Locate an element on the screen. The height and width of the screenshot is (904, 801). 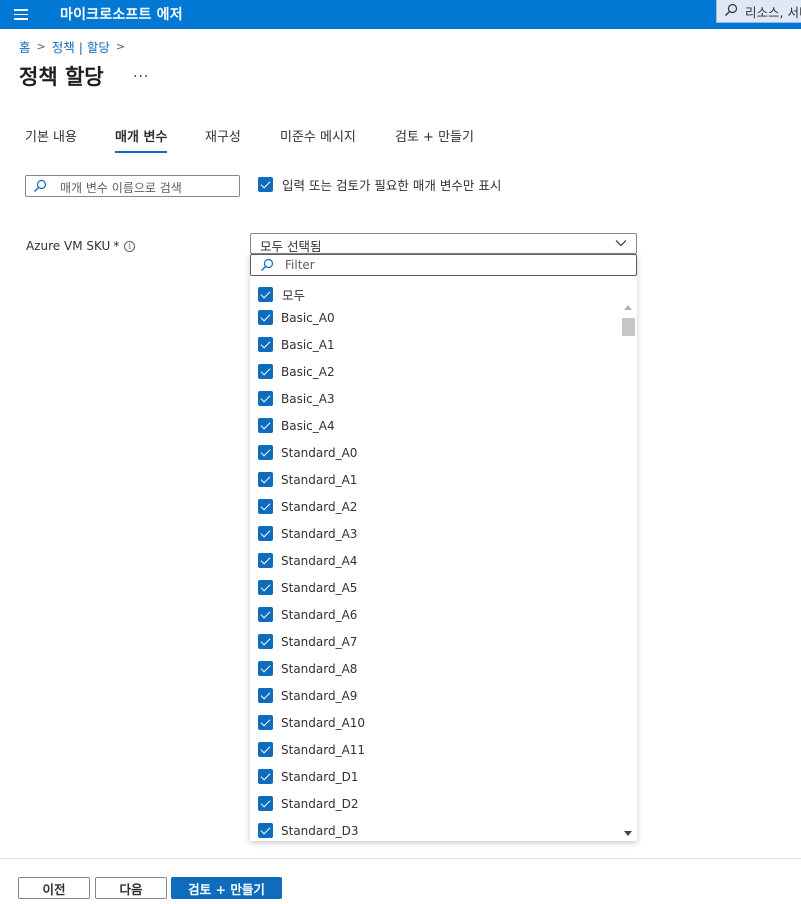
sku-option-label: Basic_A4 is located at coordinates (308, 425).